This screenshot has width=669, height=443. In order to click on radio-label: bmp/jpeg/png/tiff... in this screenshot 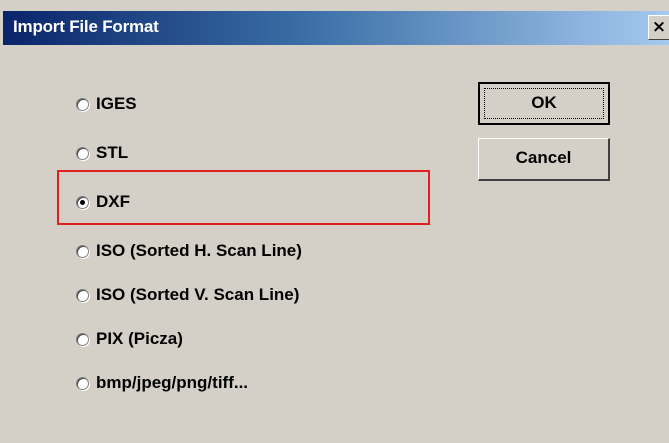, I will do `click(172, 383)`.